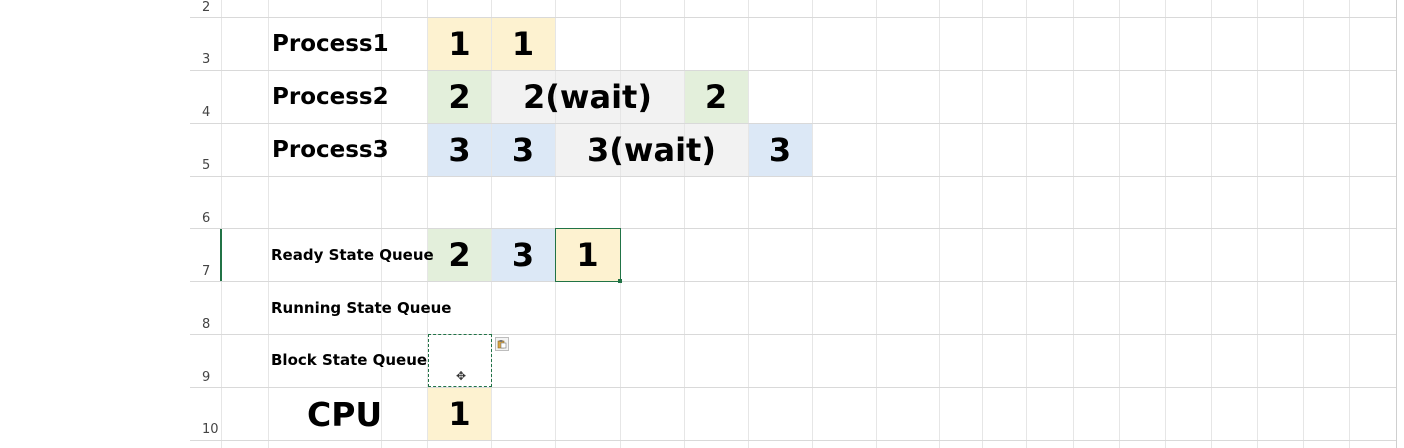 This screenshot has width=1404, height=448. I want to click on row-number-10: 10, so click(205, 429).